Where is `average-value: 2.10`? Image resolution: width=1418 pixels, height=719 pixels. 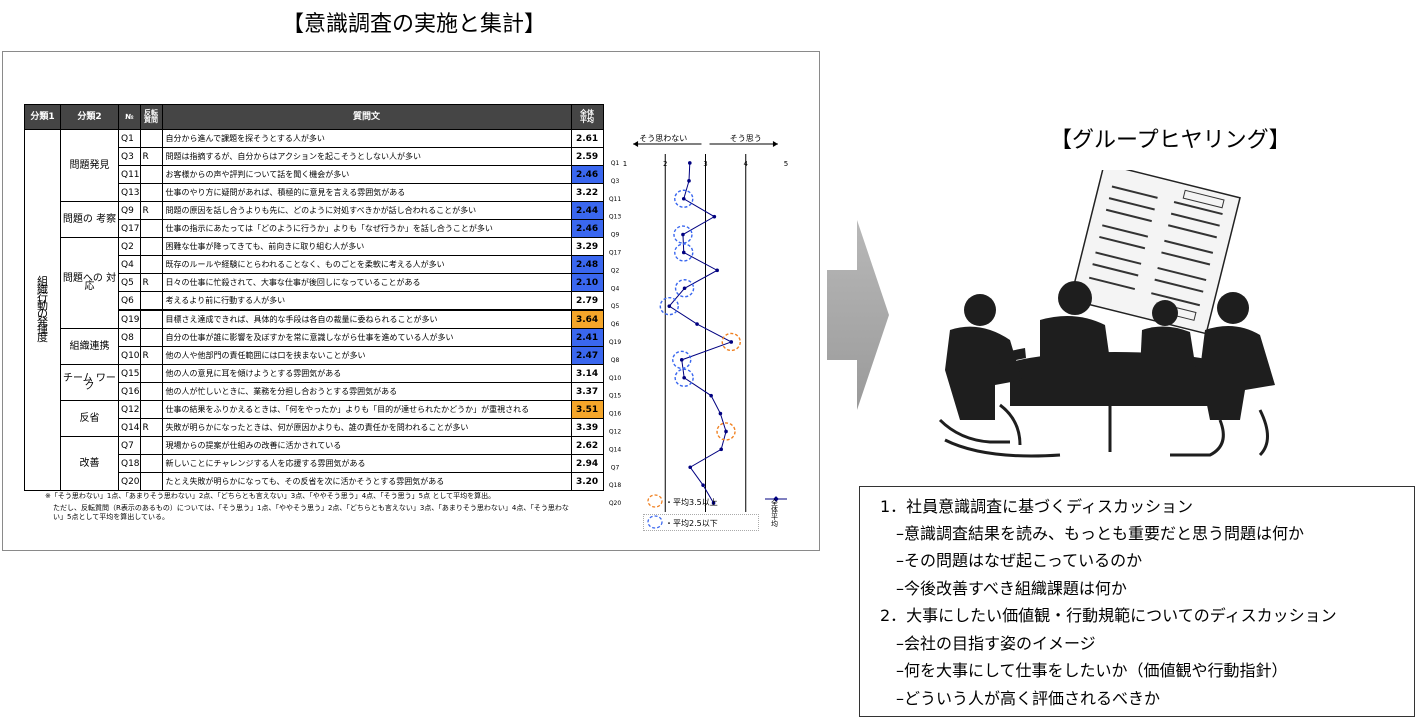
average-value: 2.10 is located at coordinates (587, 282).